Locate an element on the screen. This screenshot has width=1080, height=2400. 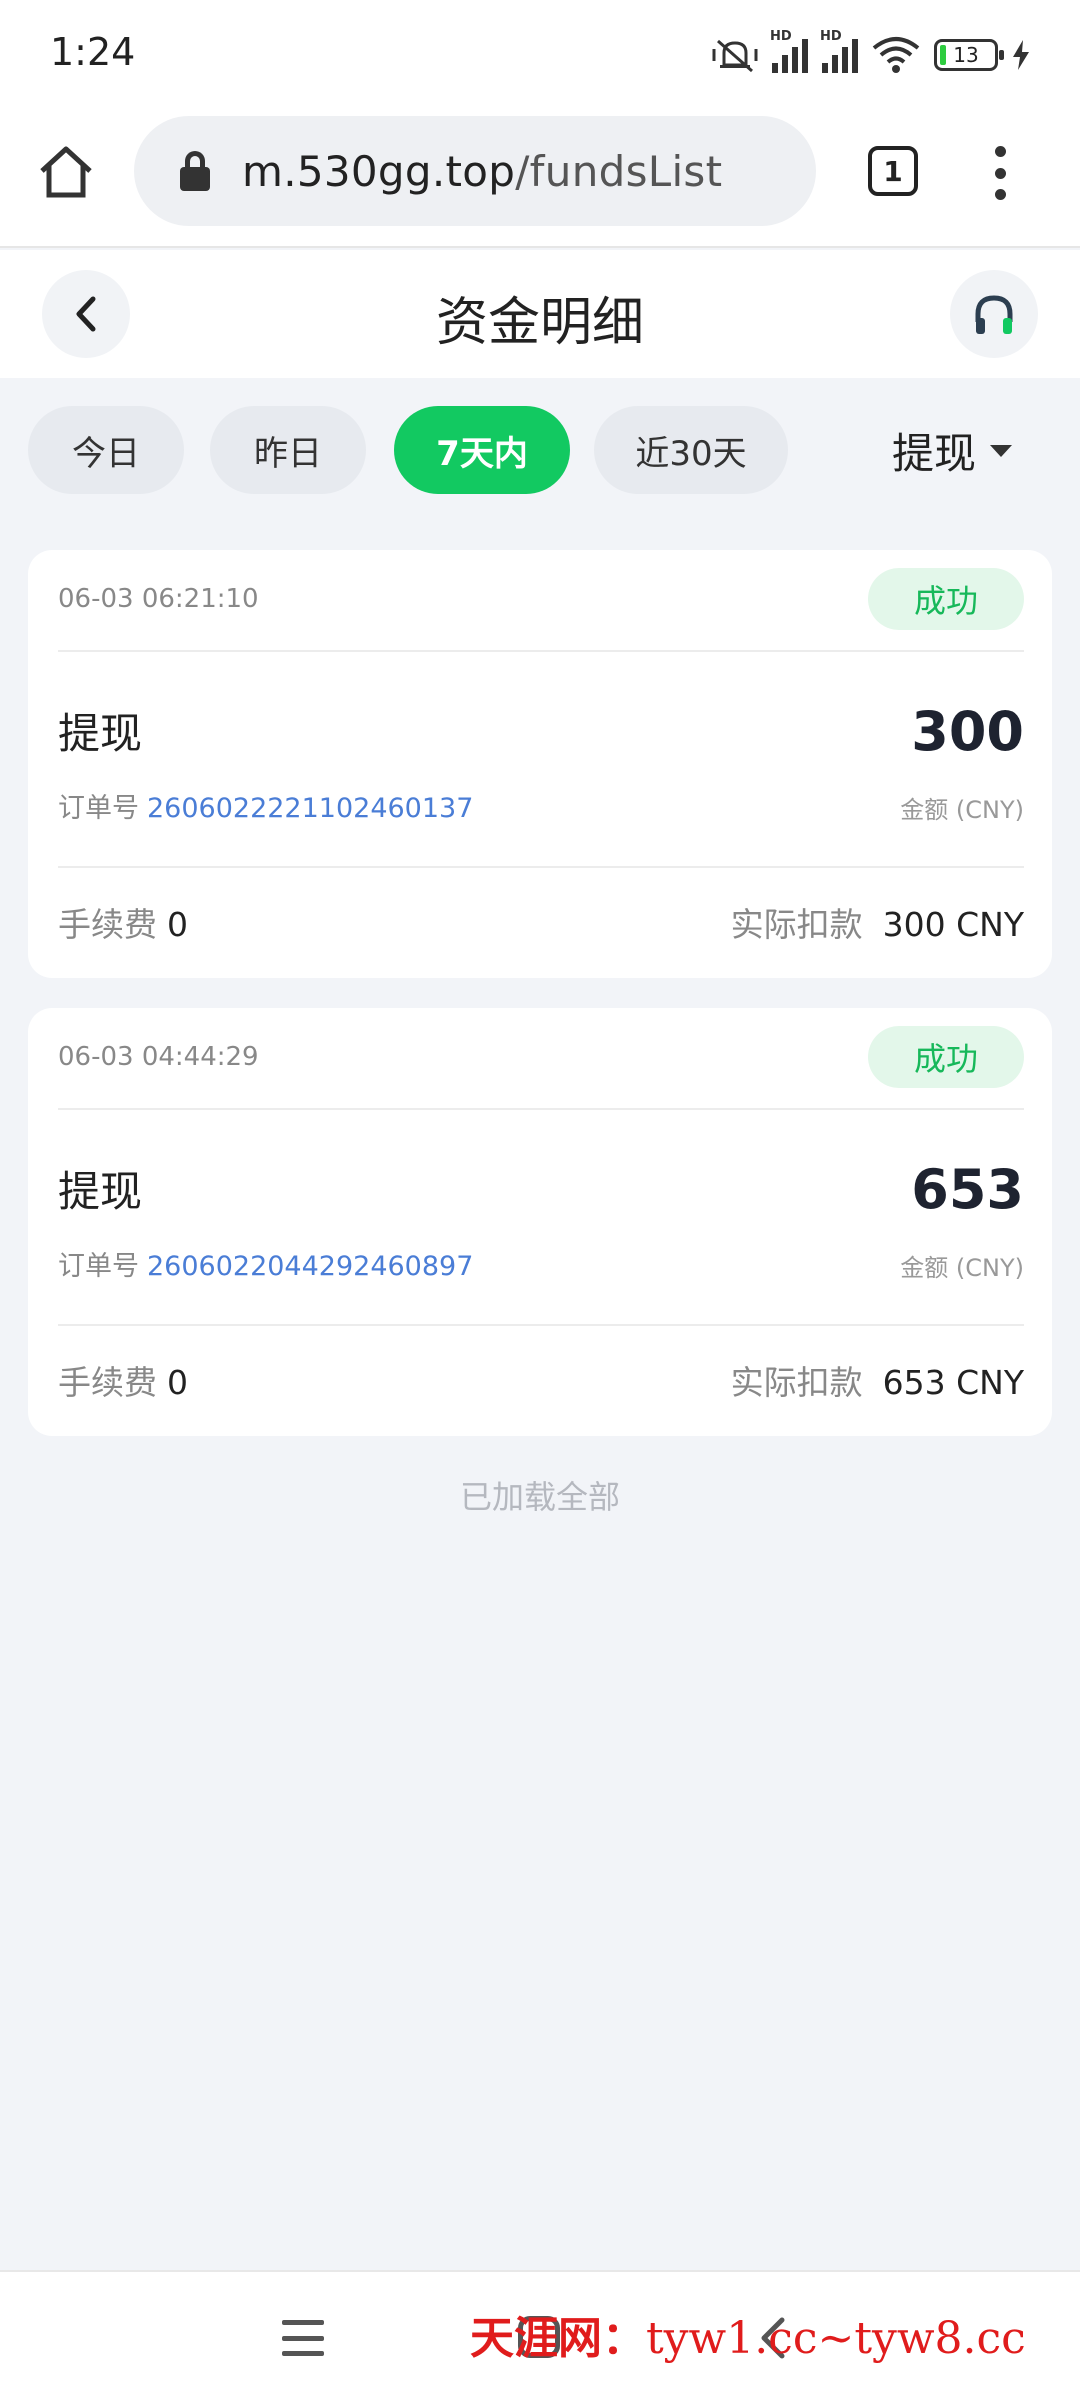
url-host: m.530gg.top is located at coordinates (379, 171).